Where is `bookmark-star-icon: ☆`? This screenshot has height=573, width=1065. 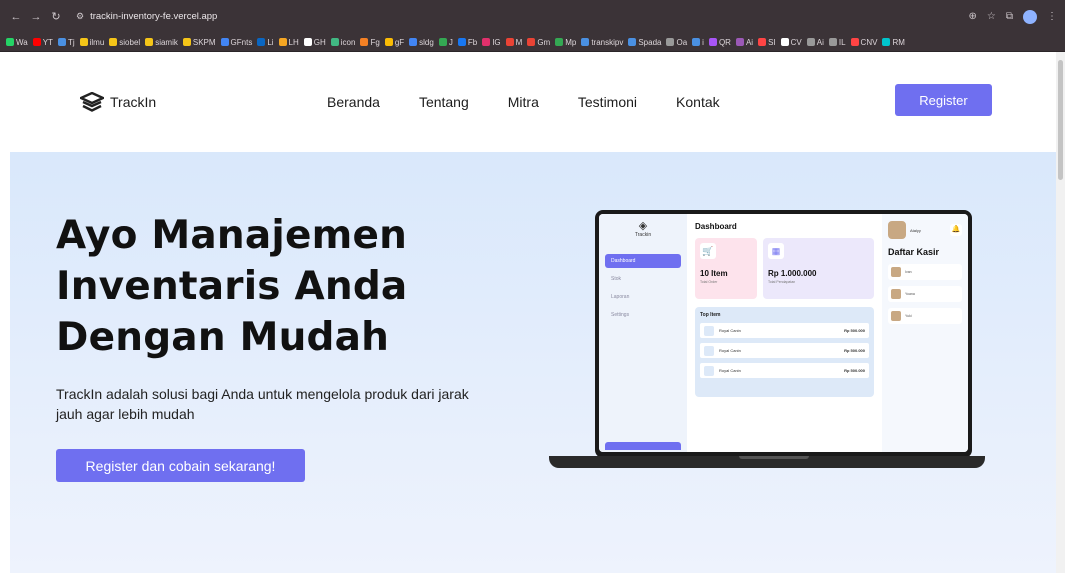
bookmark-star-icon: ☆ is located at coordinates (991, 16).